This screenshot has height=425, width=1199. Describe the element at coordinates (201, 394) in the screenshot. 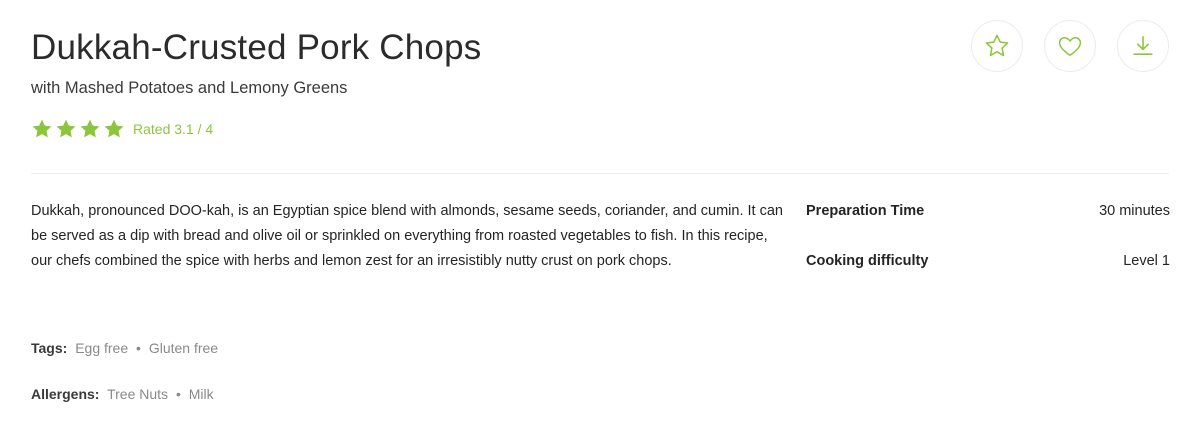

I see `allergen: Milk` at that location.